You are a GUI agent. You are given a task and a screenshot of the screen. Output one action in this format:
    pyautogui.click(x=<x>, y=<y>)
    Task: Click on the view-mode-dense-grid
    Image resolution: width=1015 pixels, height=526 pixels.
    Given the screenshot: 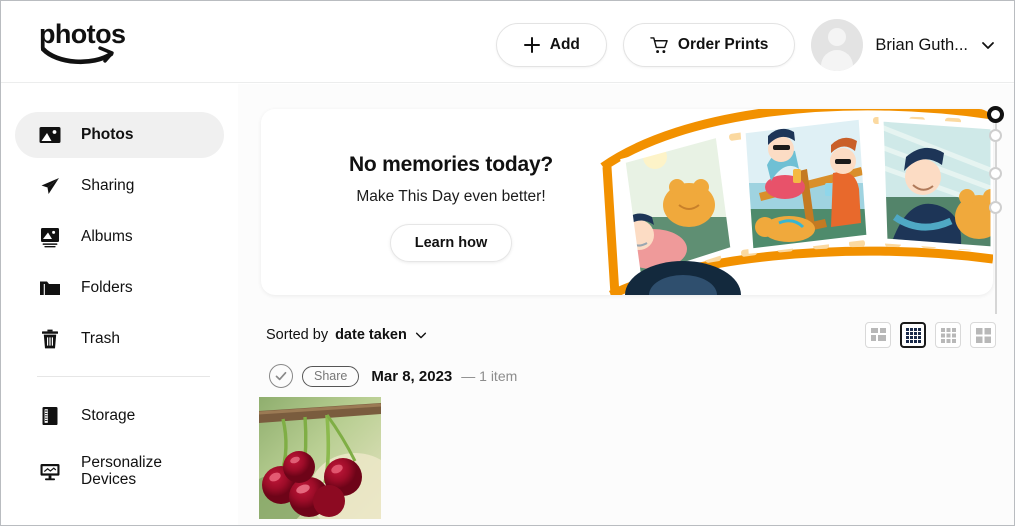 What is the action you would take?
    pyautogui.click(x=913, y=335)
    